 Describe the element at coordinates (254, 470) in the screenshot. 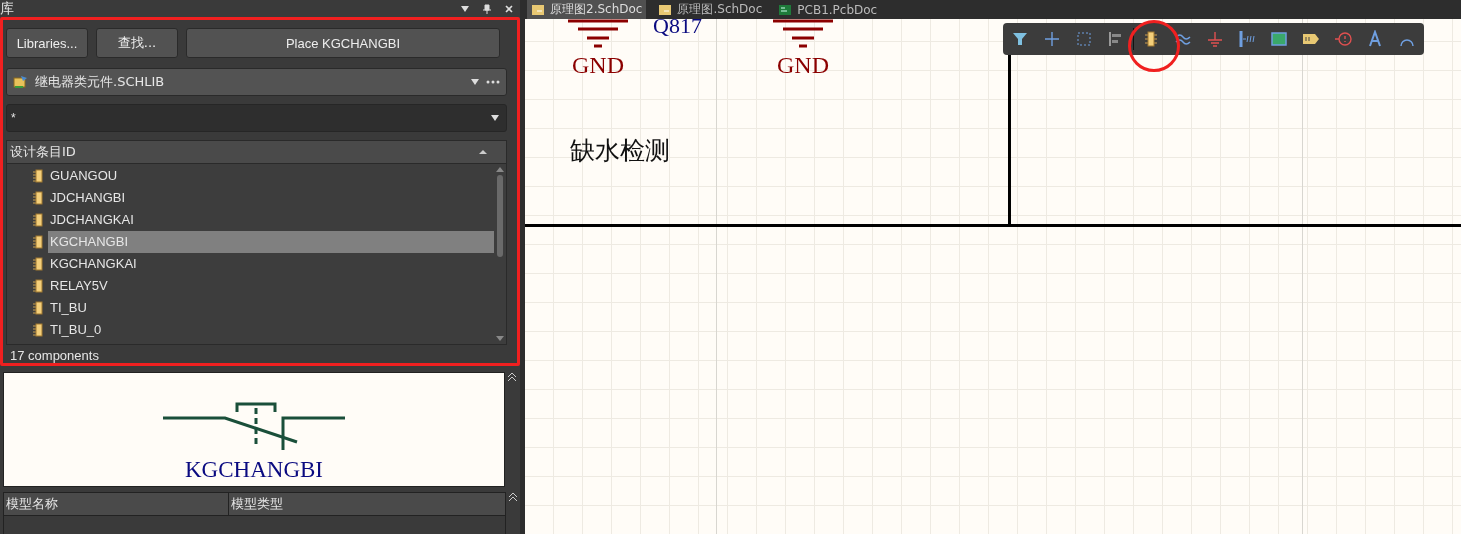

I see `component-name: KGCHANGBI` at that location.